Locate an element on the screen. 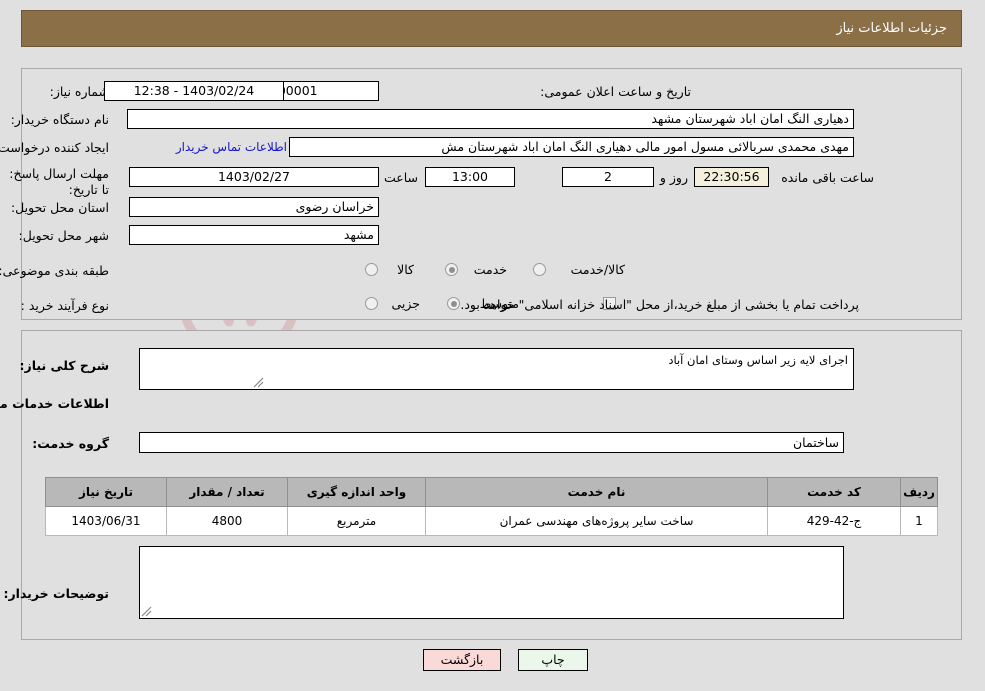  service-group-field: ساختمان is located at coordinates (492, 442).